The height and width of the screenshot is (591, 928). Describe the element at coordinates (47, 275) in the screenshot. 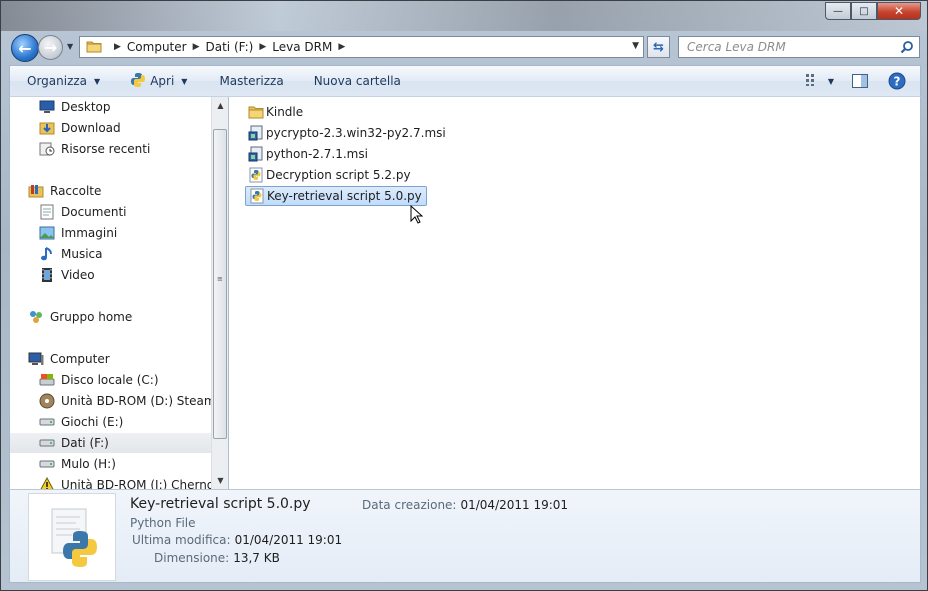

I see `video-icon` at that location.